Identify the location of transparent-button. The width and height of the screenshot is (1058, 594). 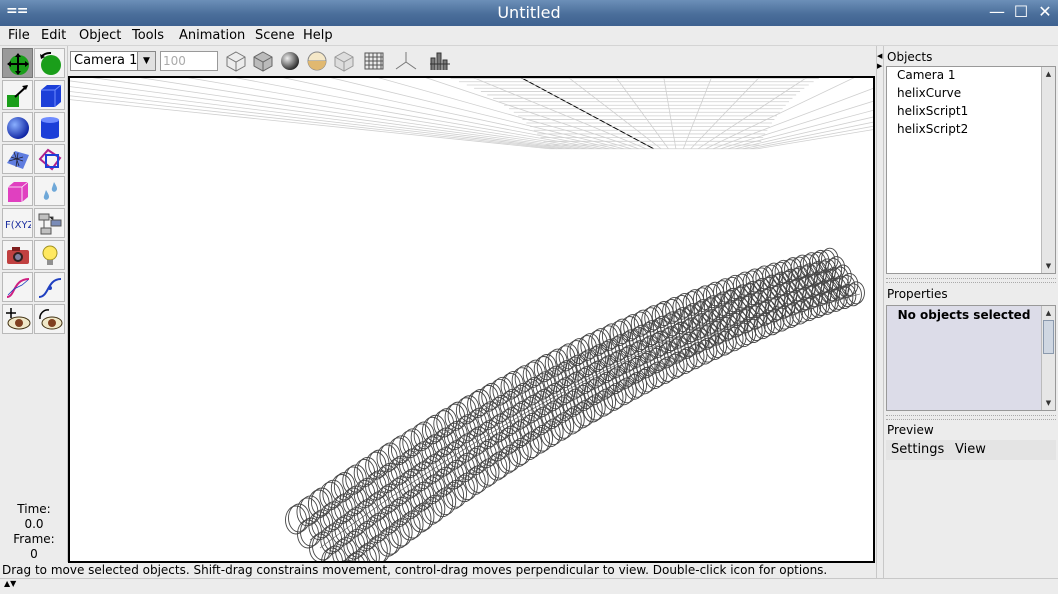
(317, 61).